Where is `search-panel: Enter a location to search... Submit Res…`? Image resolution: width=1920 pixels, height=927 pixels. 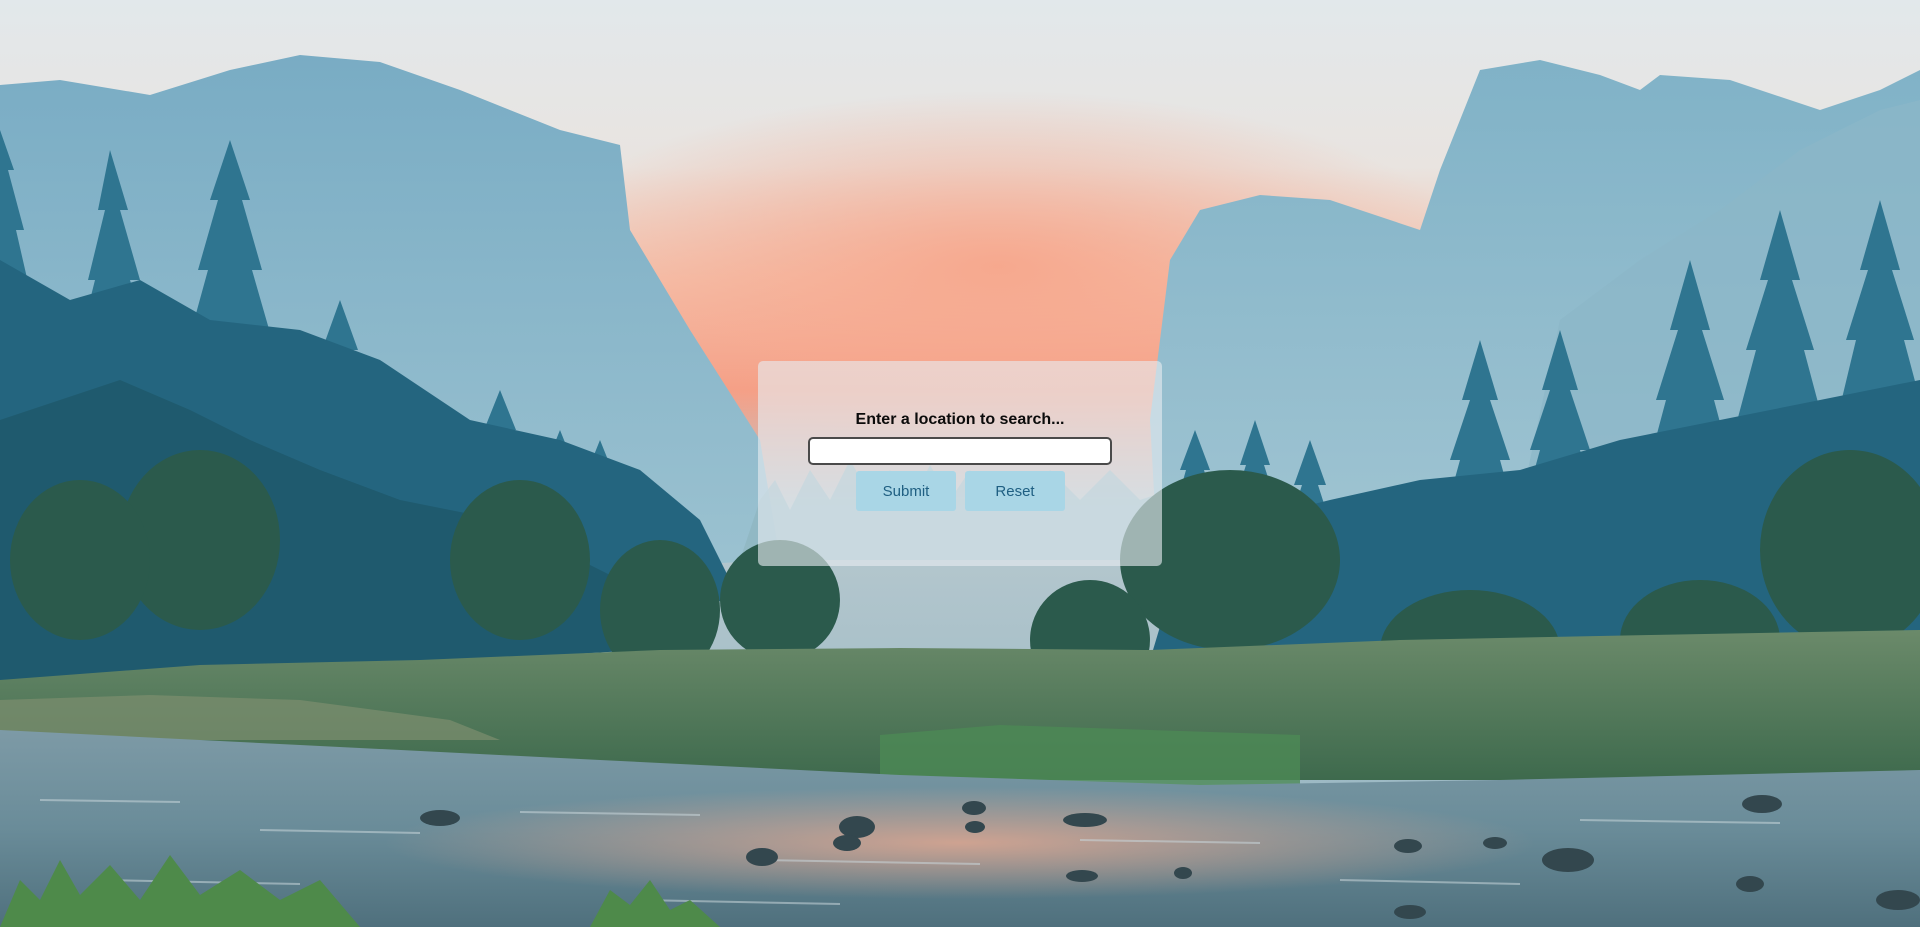 search-panel: Enter a location to search... Submit Res… is located at coordinates (960, 463).